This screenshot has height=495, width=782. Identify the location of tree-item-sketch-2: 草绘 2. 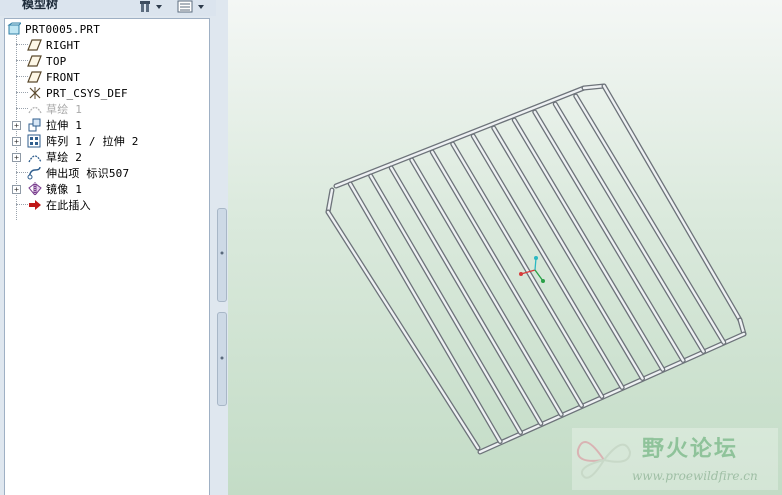
(54, 157).